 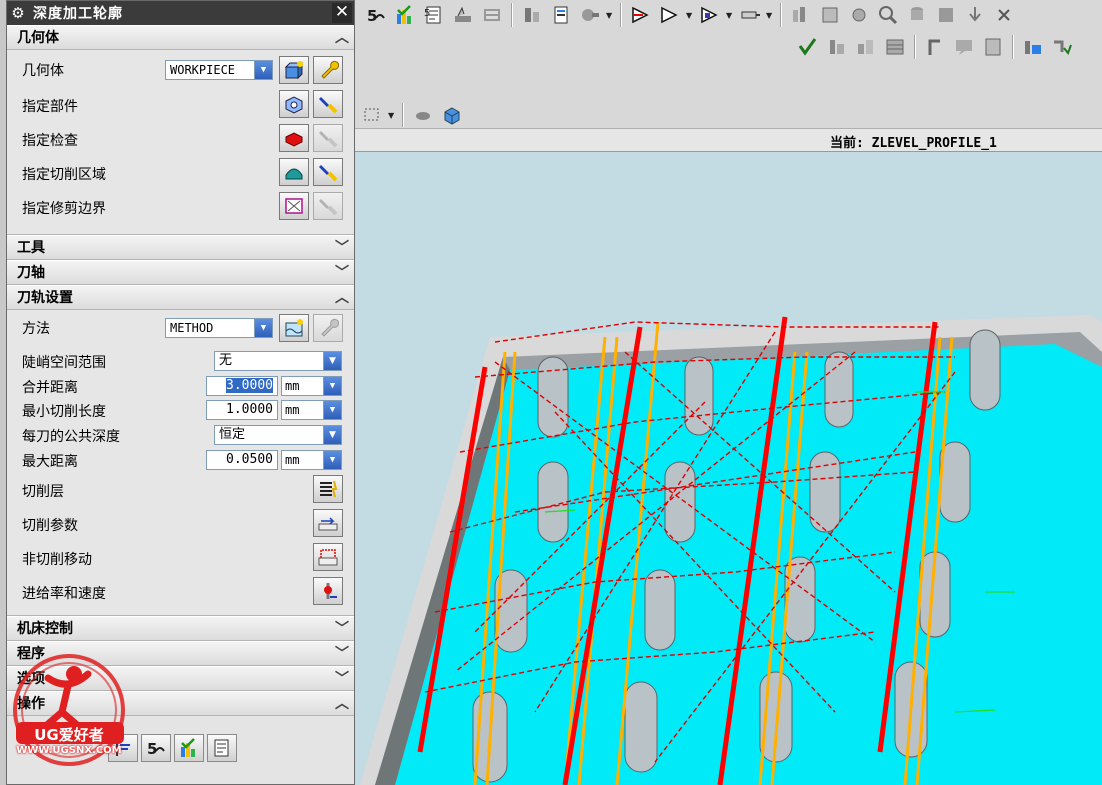 I want to click on specify-check-button, so click(x=294, y=138).